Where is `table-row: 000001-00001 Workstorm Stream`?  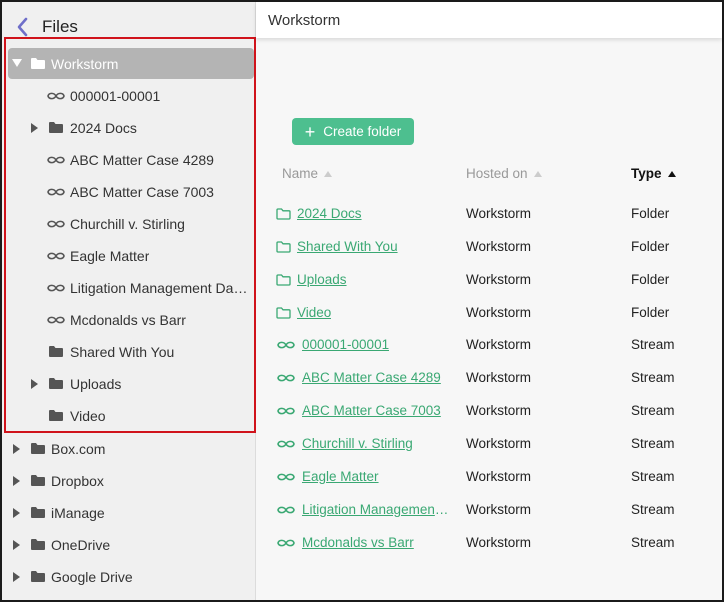 table-row: 000001-00001 Workstorm Stream is located at coordinates (489, 345).